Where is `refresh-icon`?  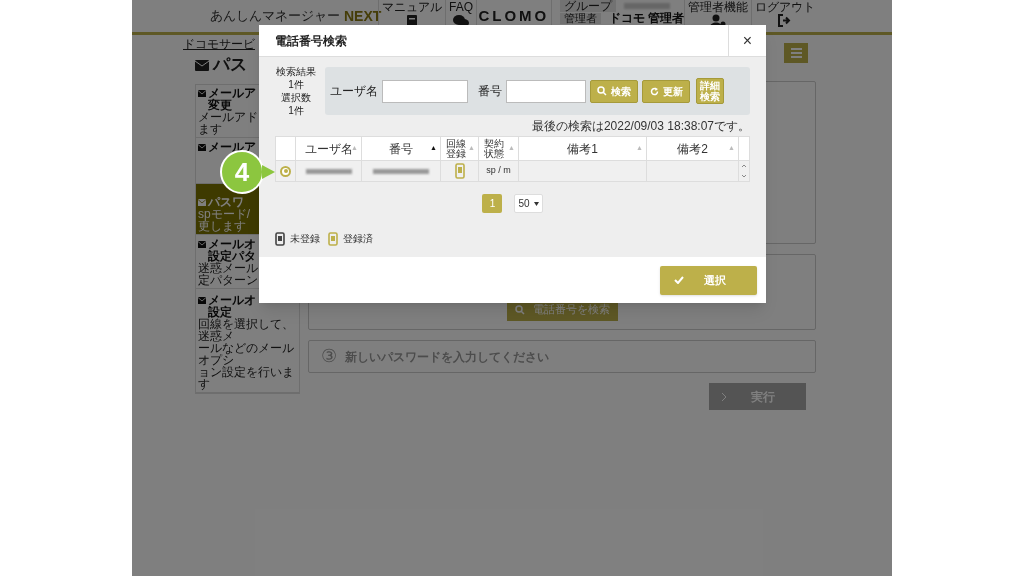 refresh-icon is located at coordinates (654, 91).